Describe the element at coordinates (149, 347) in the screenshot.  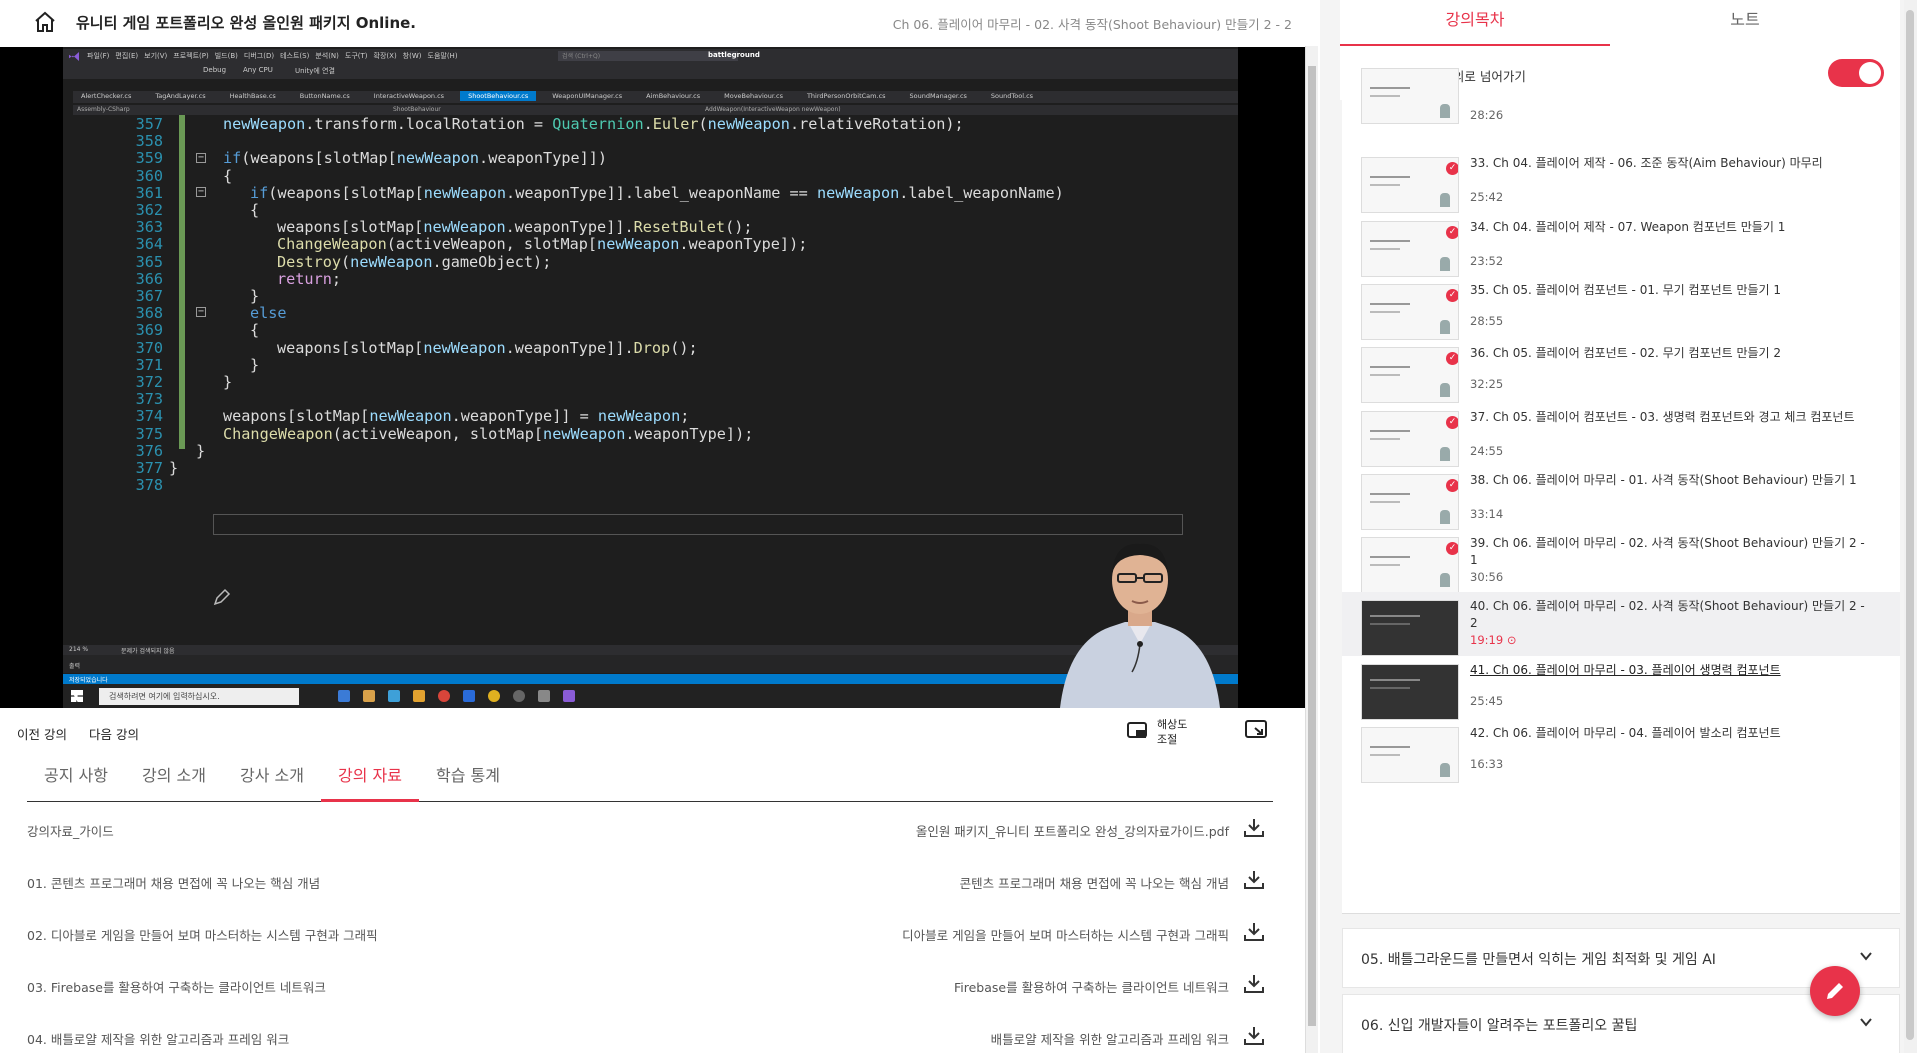
I see `line-number: 370` at that location.